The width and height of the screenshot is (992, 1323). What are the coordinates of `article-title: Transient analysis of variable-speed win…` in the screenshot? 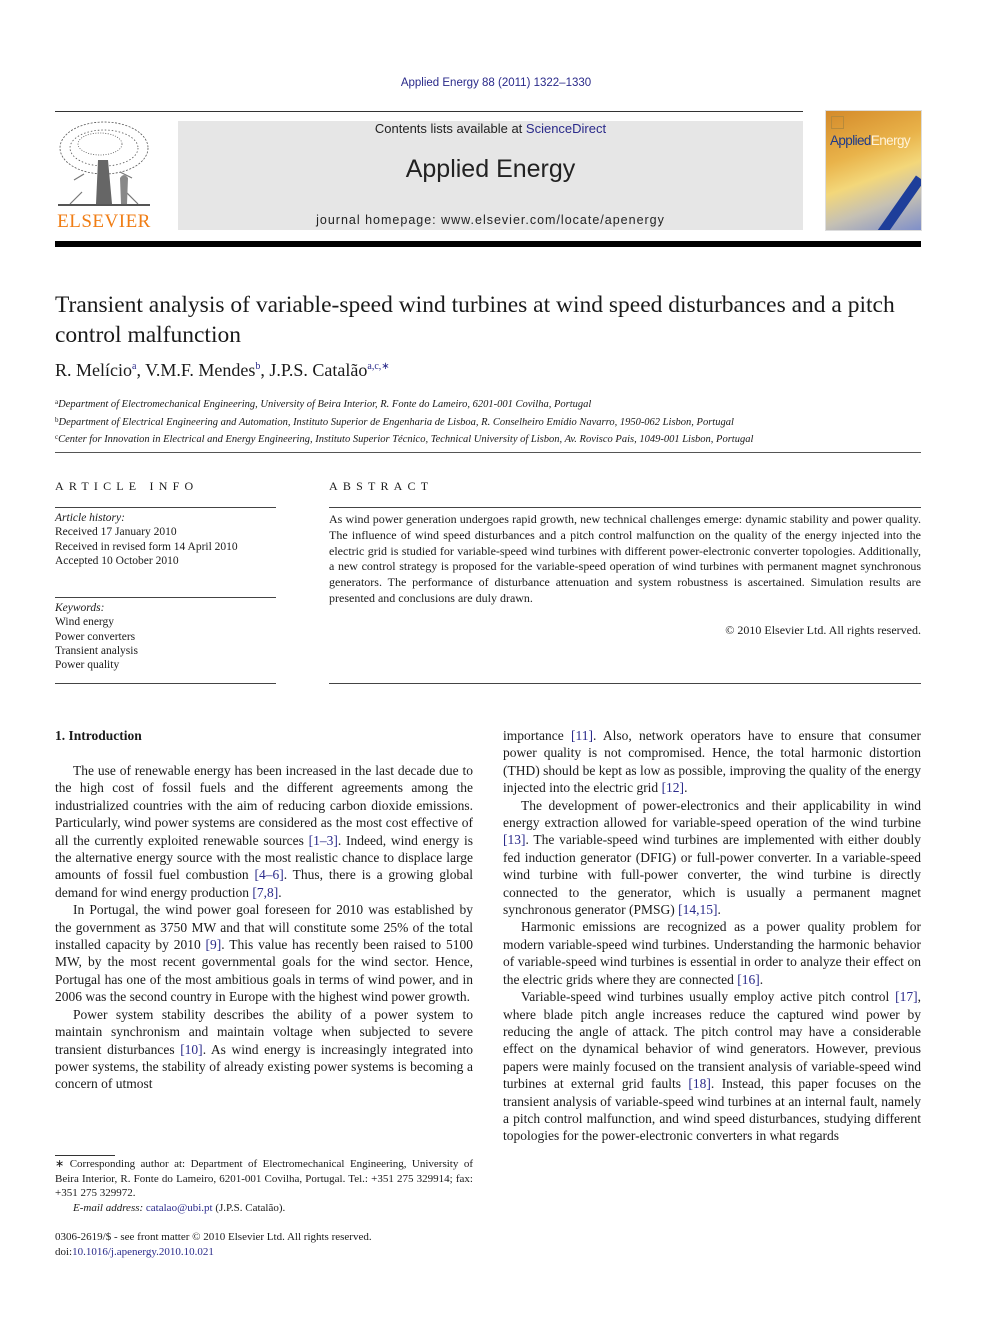 It's located at (475, 320).